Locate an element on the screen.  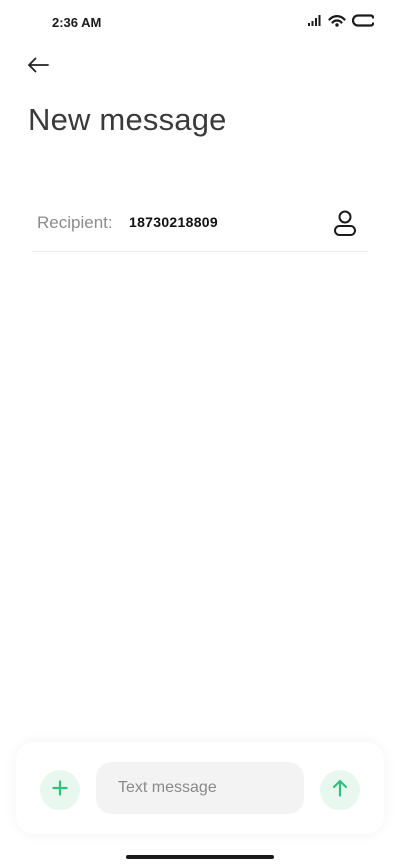
recipient-label: Recipient: is located at coordinates (75, 222).